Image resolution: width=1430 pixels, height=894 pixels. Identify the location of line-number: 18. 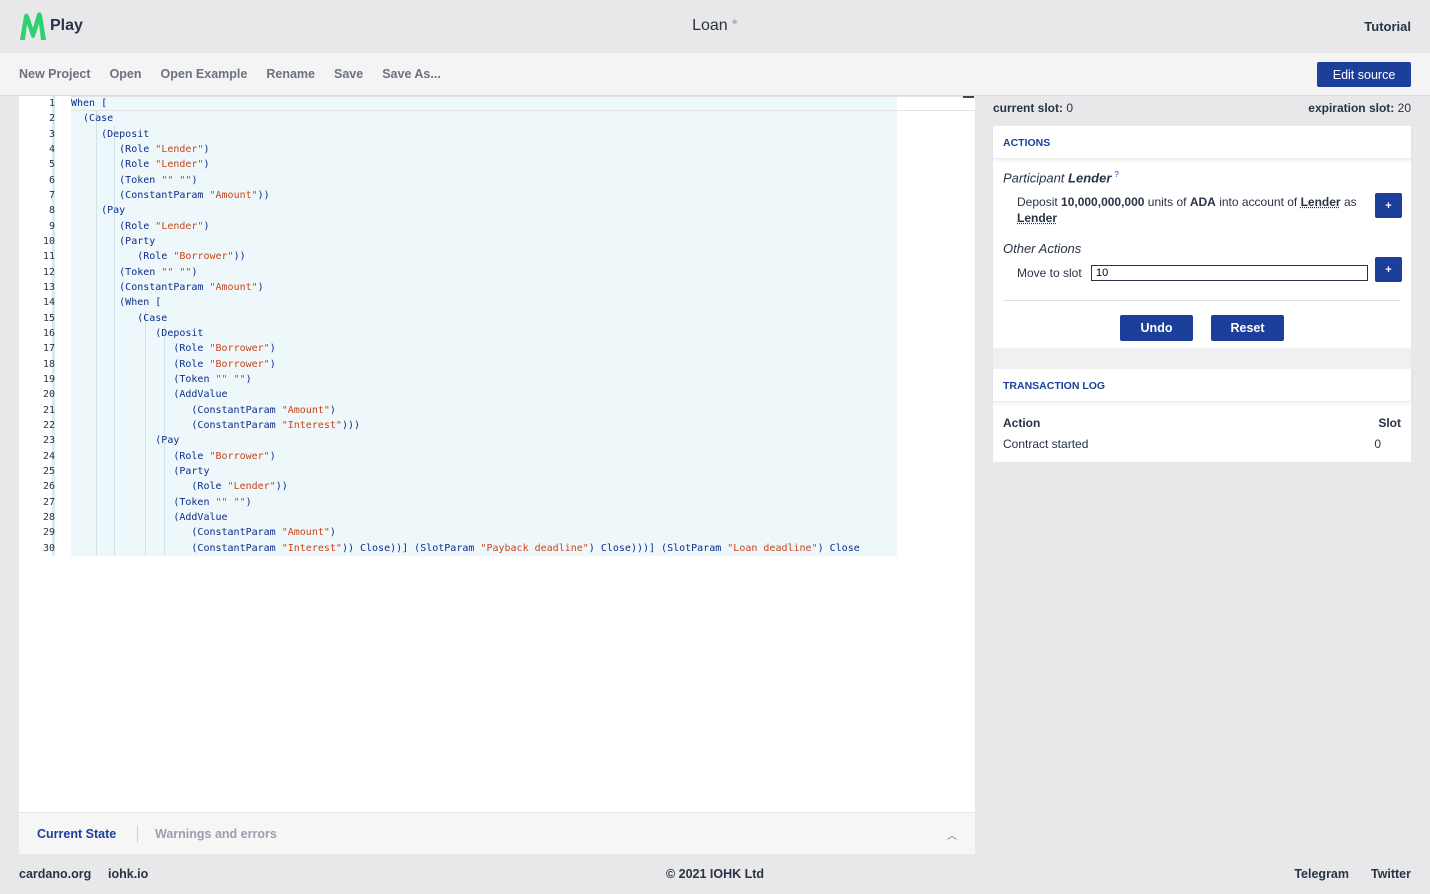
(48, 364).